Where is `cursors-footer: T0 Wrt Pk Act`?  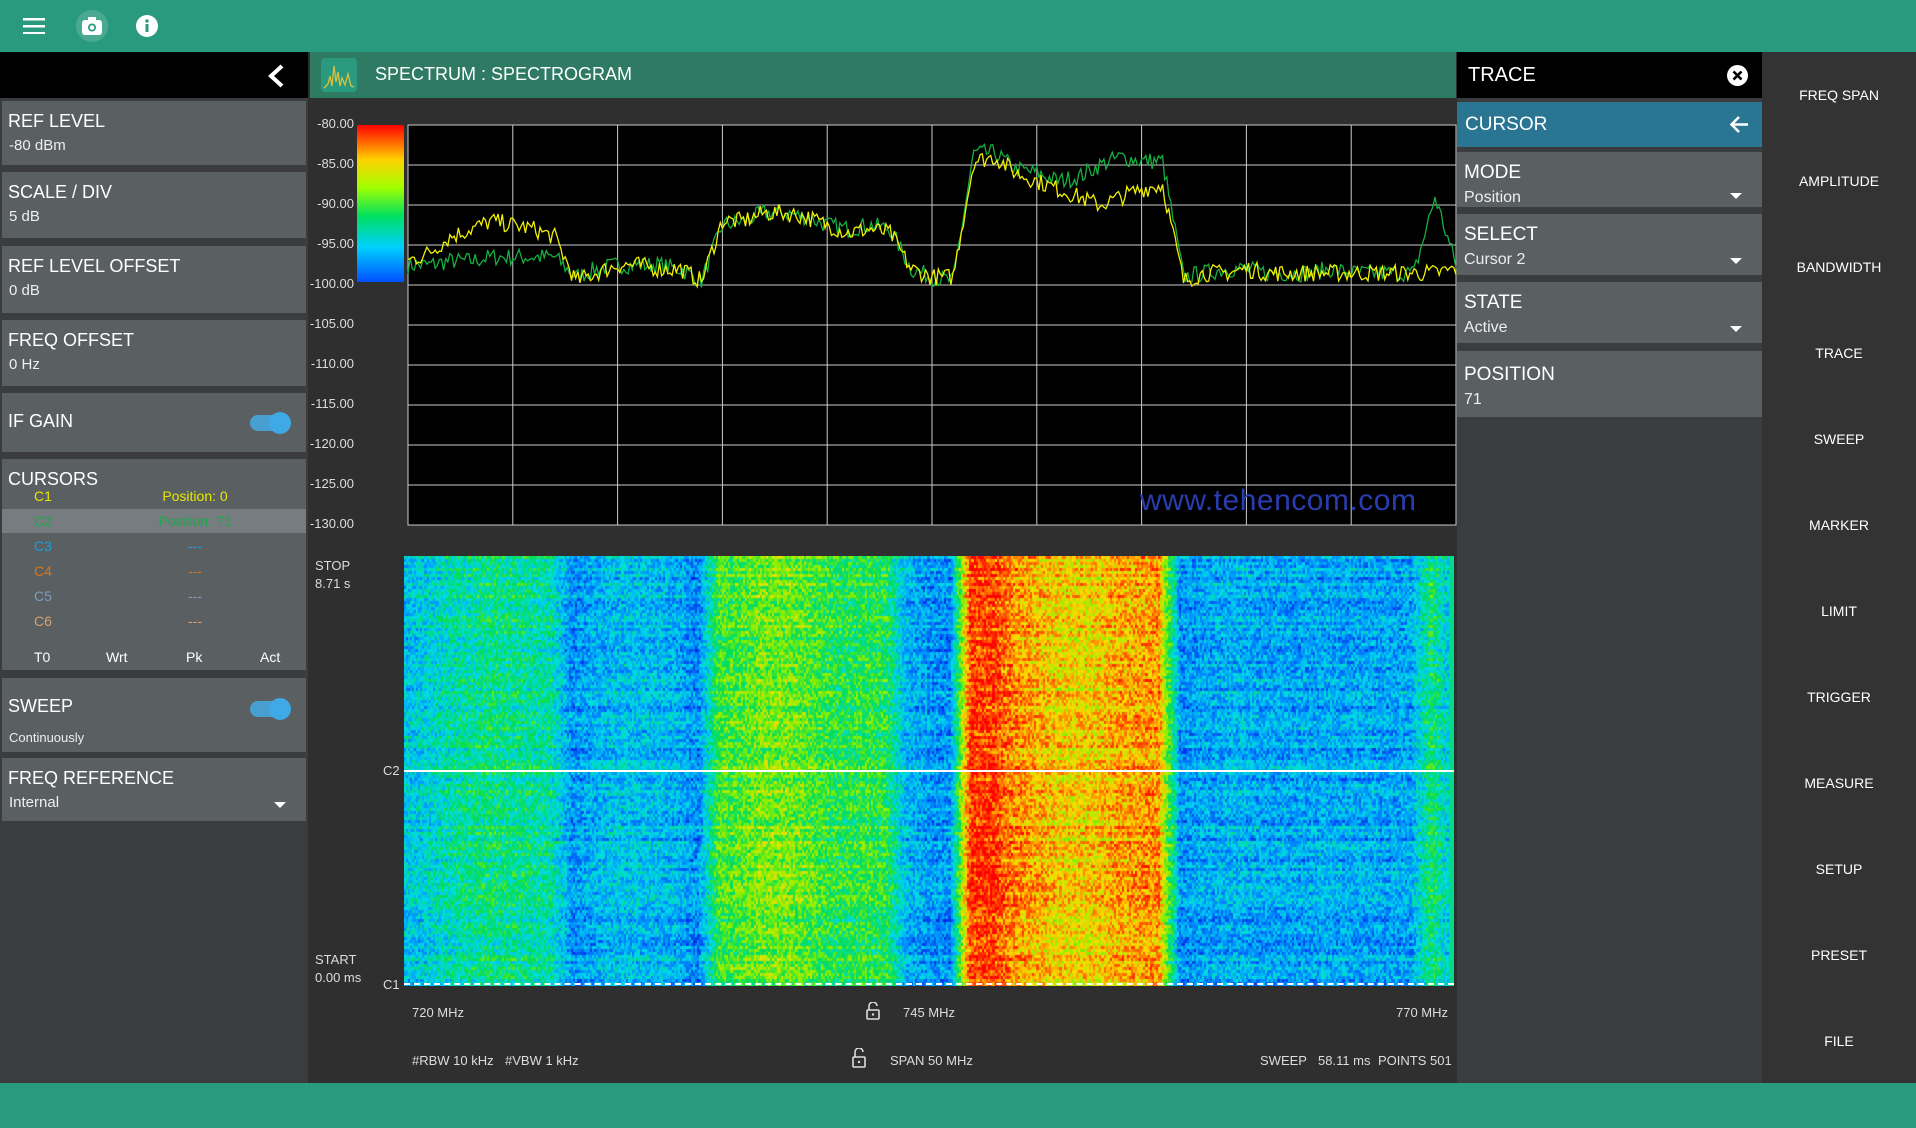
cursors-footer: T0 Wrt Pk Act is located at coordinates (154, 657).